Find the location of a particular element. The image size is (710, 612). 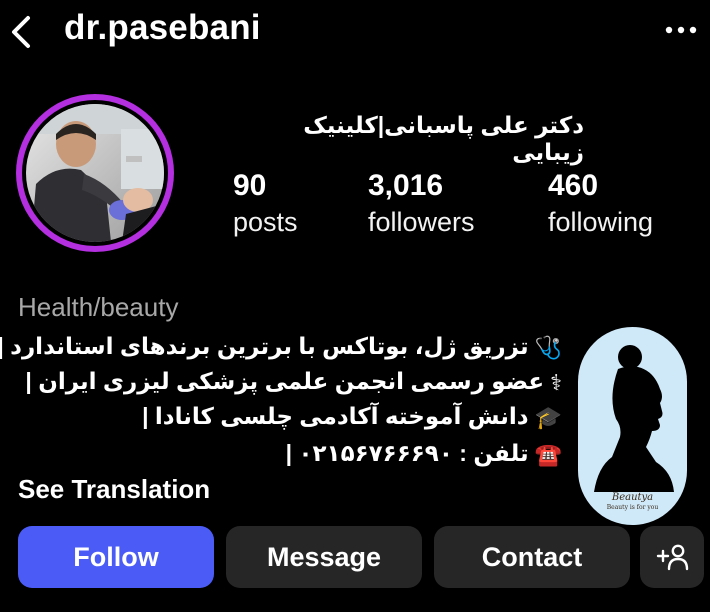

highlight-subtitle: Beauty is for you is located at coordinates (632, 507).